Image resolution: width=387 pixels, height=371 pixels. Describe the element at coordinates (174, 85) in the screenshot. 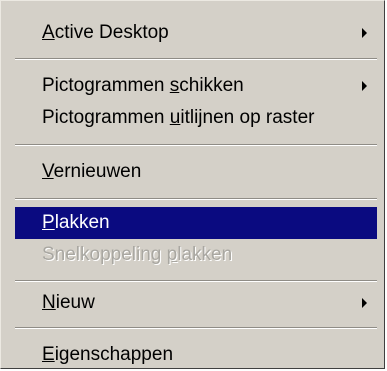

I see `menu-item-mnemonic: s` at that location.